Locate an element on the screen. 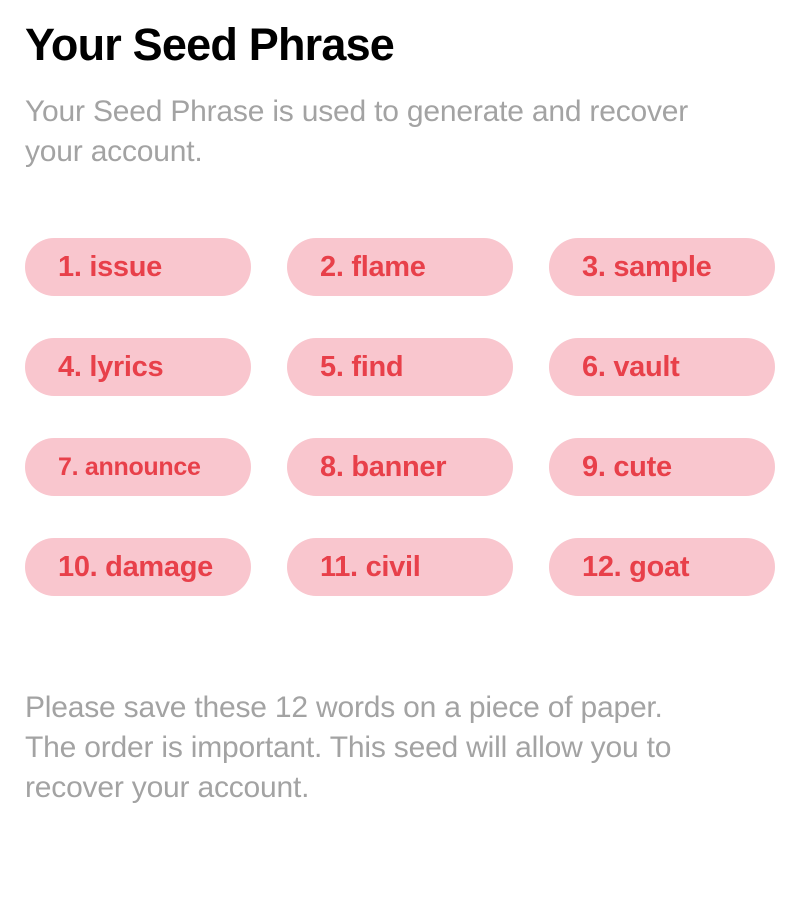  seed-word-pill-9: 9. cute is located at coordinates (662, 467).